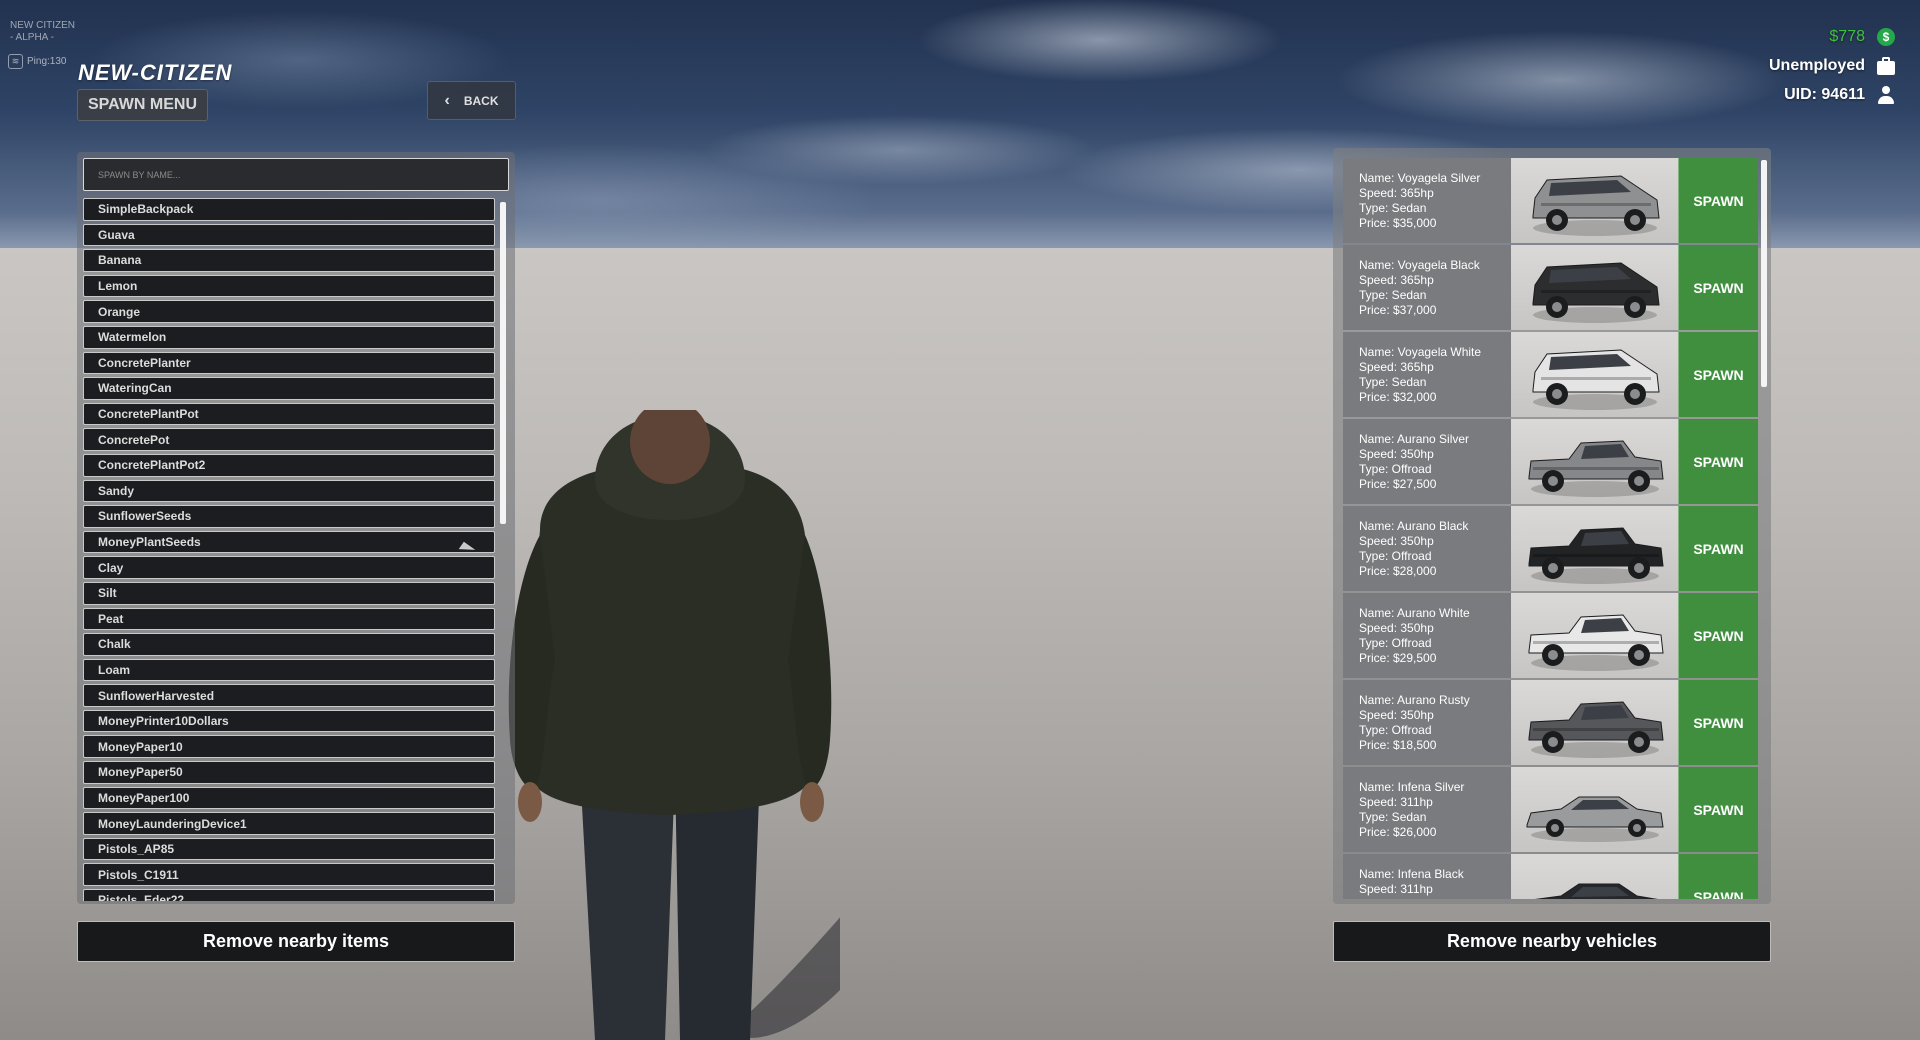 The height and width of the screenshot is (1040, 1920). What do you see at coordinates (1832, 37) in the screenshot?
I see `money-row: $778 $` at bounding box center [1832, 37].